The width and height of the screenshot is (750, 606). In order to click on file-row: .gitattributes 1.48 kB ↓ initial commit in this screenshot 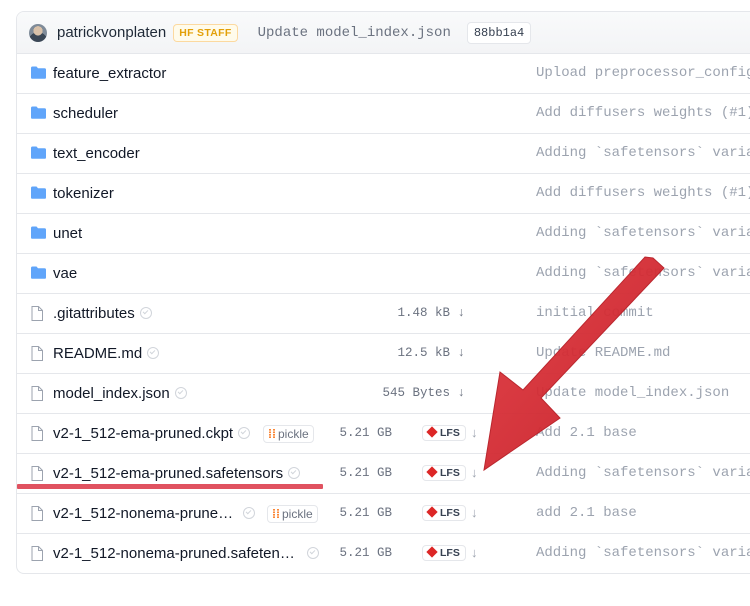, I will do `click(383, 314)`.